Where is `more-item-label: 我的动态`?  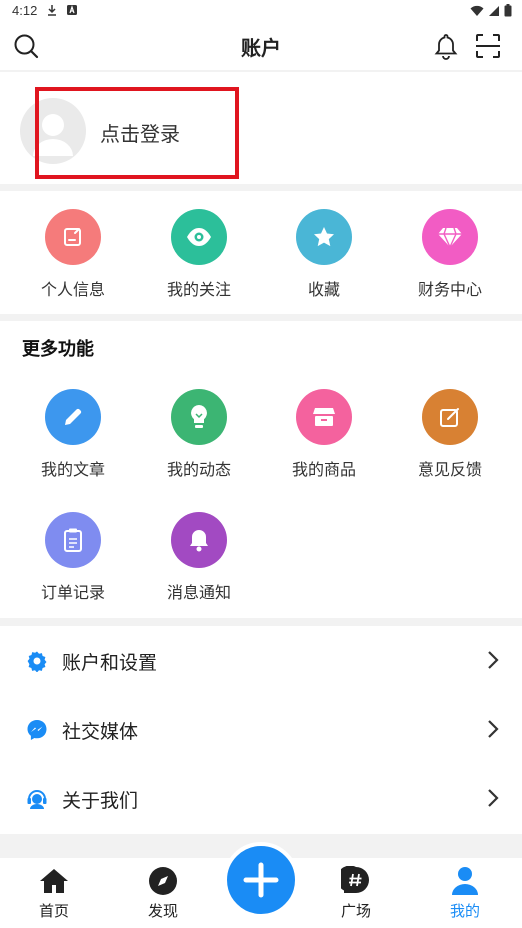 more-item-label: 我的动态 is located at coordinates (198, 469).